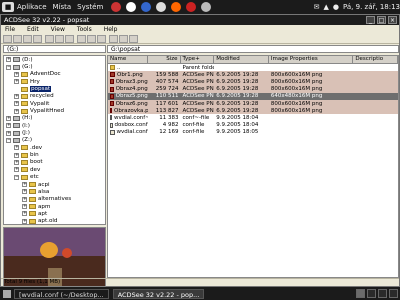  Describe the element at coordinates (84, 29) in the screenshot. I see `menu-tools: Tools` at that location.